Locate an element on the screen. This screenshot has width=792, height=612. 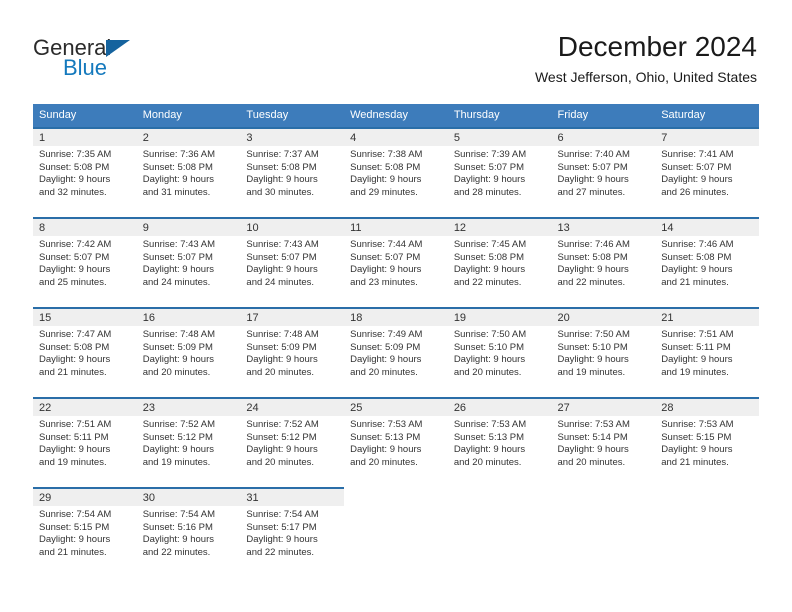
daylight-text-cont: and 28 minutes. is located at coordinates (487, 192).